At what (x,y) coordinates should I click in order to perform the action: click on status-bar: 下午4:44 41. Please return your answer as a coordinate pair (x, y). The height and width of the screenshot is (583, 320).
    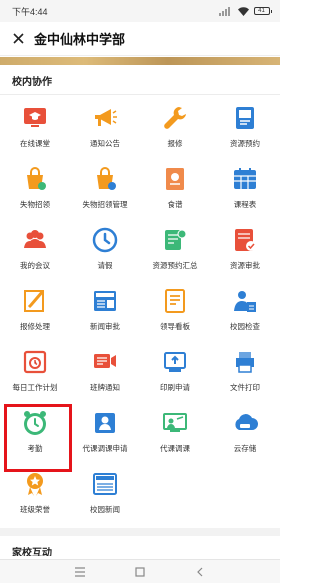
    Looking at the image, I should click on (140, 11).